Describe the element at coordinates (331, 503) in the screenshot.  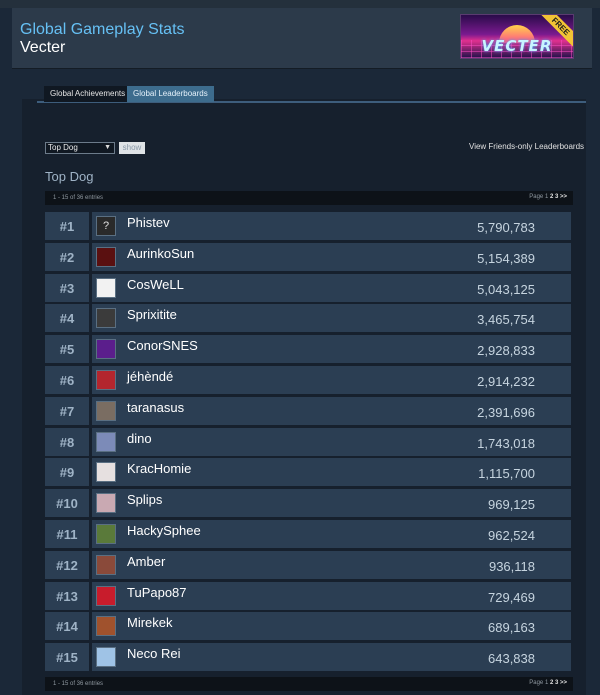
I see `row-body: Splips 969,125` at that location.